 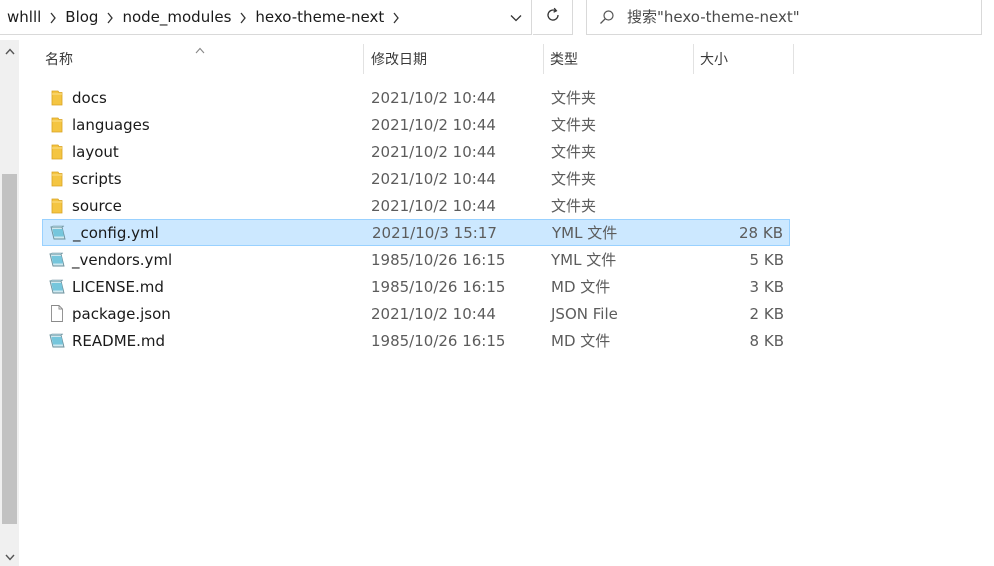 What do you see at coordinates (176, 17) in the screenshot?
I see `breadcrumb-item-node-modules: node_modules` at bounding box center [176, 17].